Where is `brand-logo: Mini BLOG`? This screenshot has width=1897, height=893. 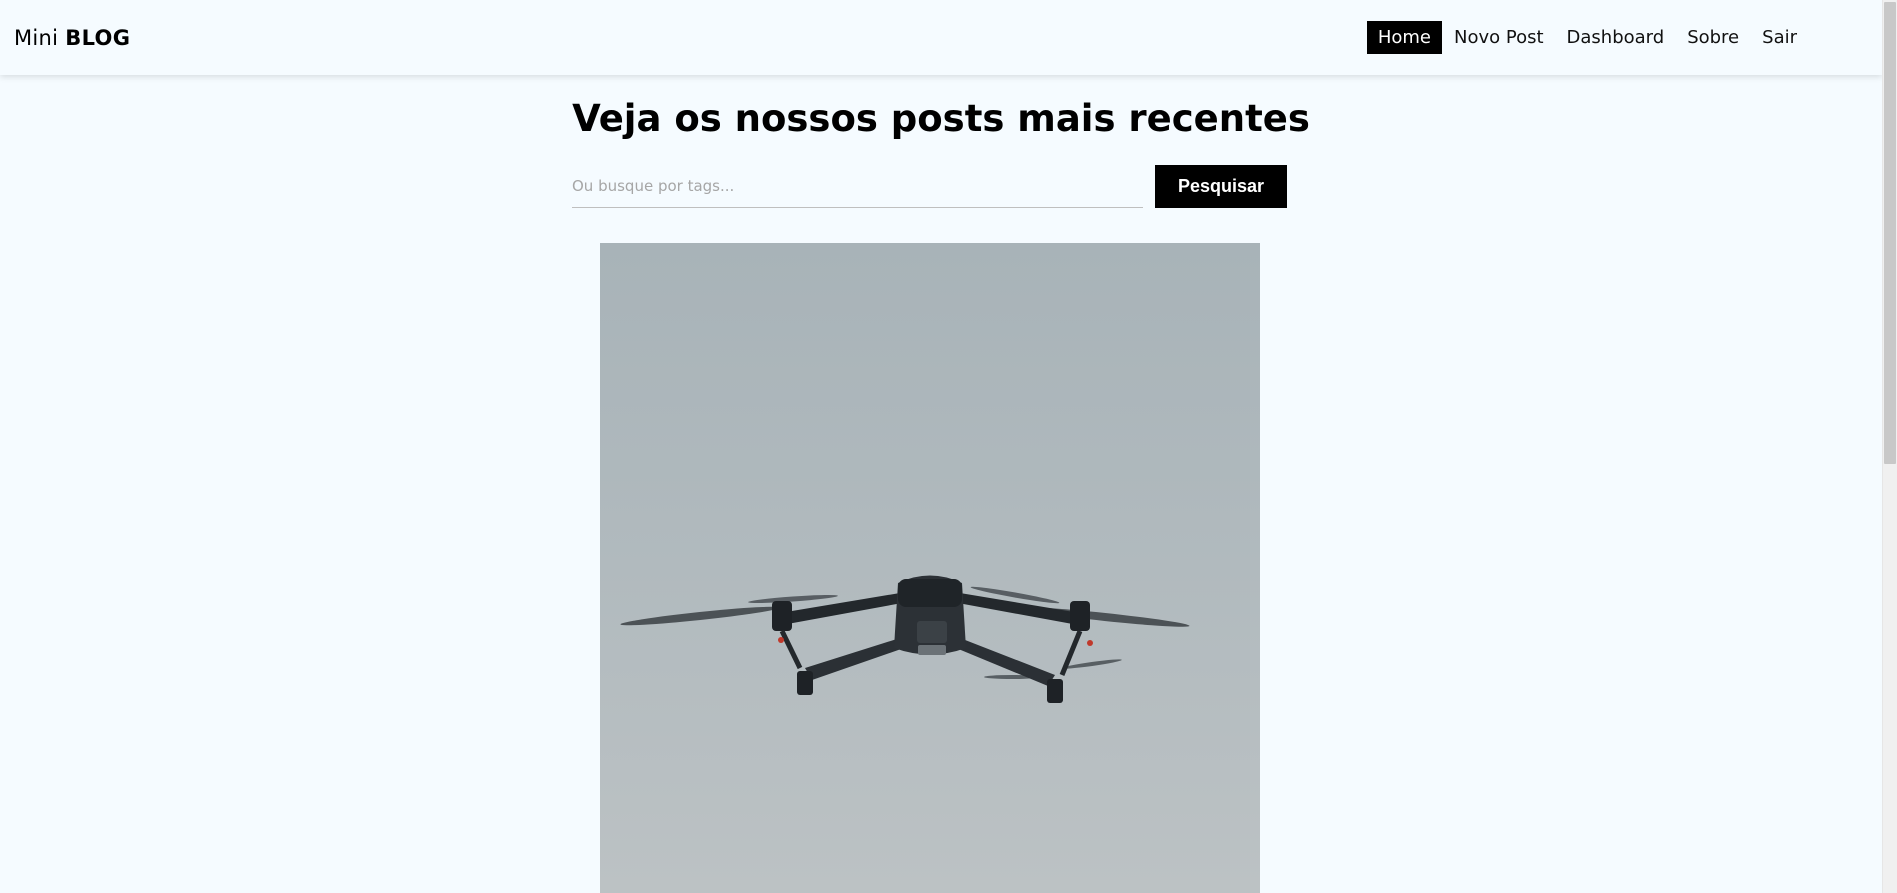
brand-logo: Mini BLOG is located at coordinates (72, 38).